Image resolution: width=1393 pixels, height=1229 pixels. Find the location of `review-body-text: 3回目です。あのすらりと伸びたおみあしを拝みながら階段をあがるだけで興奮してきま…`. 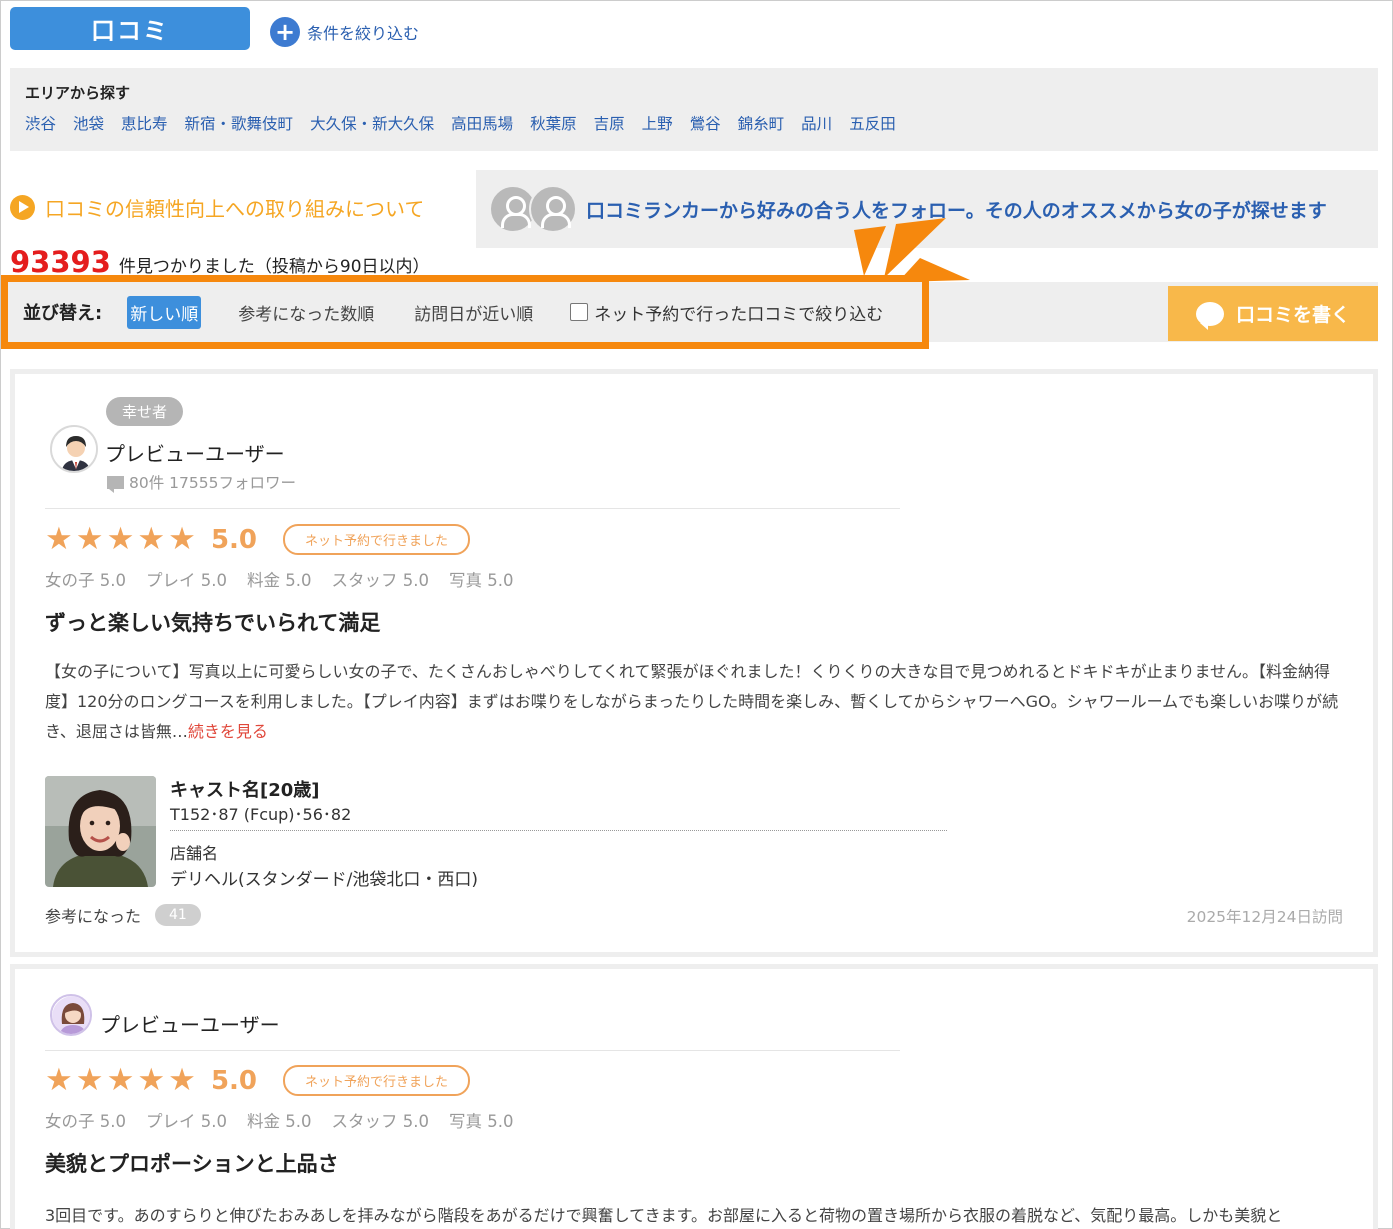

review-body-text: 3回目です。あのすらりと伸びたおみあしを拝みながら階段をあがるだけで興奮してきま… is located at coordinates (664, 1215).